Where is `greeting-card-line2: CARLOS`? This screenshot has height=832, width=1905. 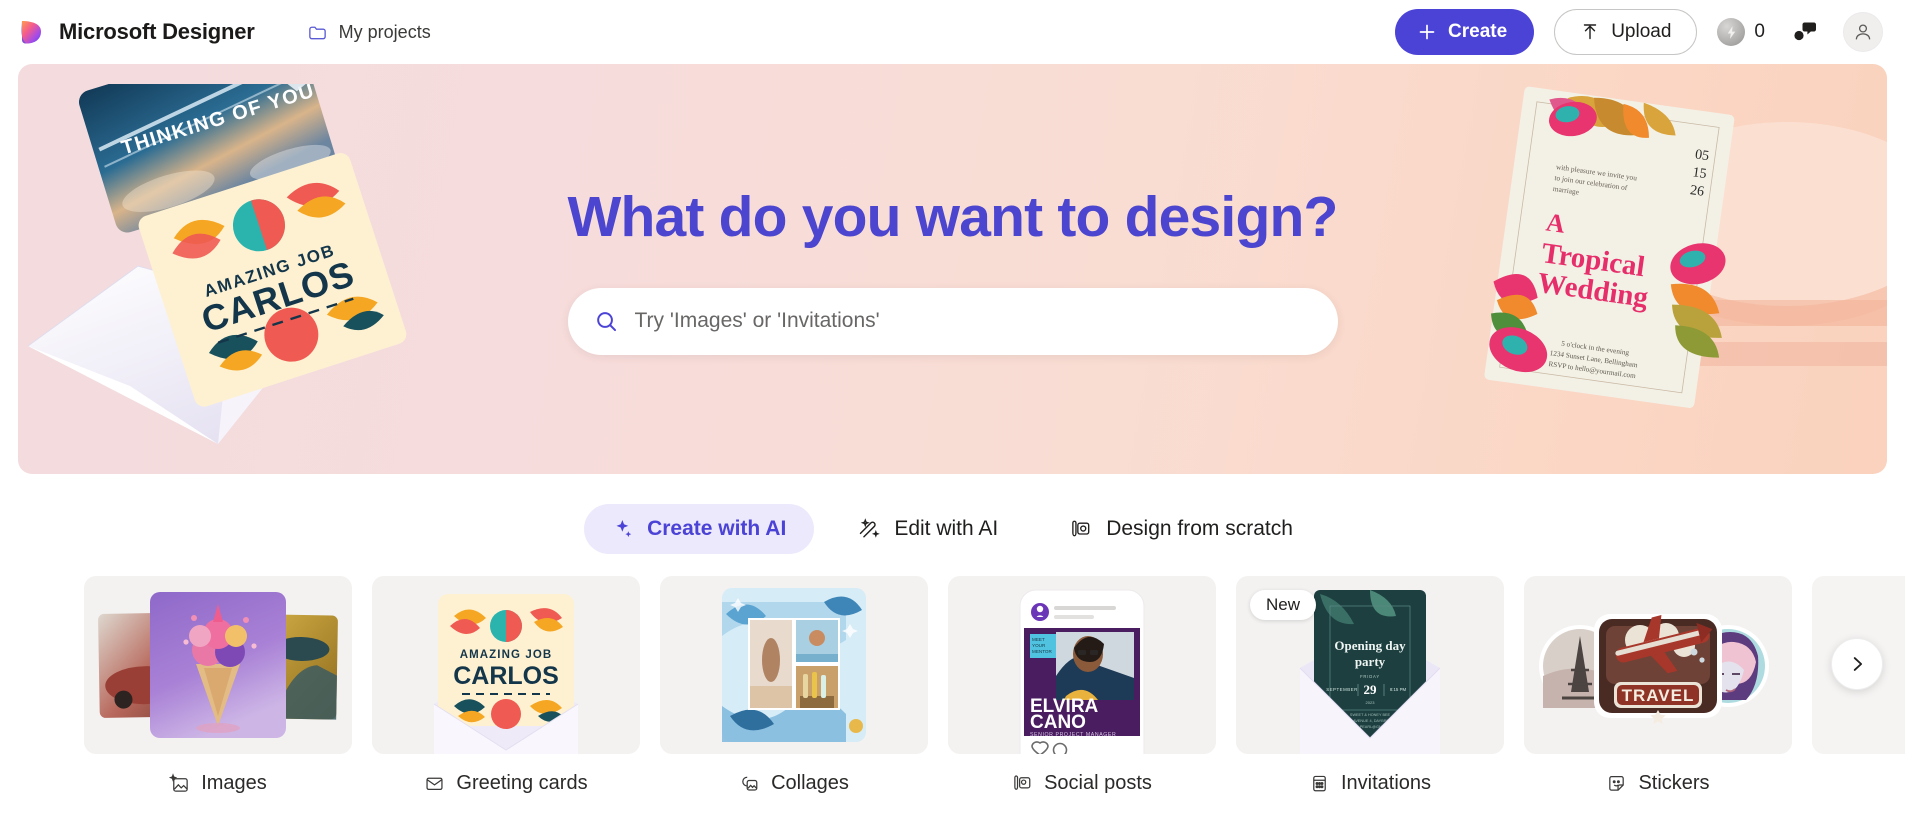 greeting-card-line2: CARLOS is located at coordinates (506, 676).